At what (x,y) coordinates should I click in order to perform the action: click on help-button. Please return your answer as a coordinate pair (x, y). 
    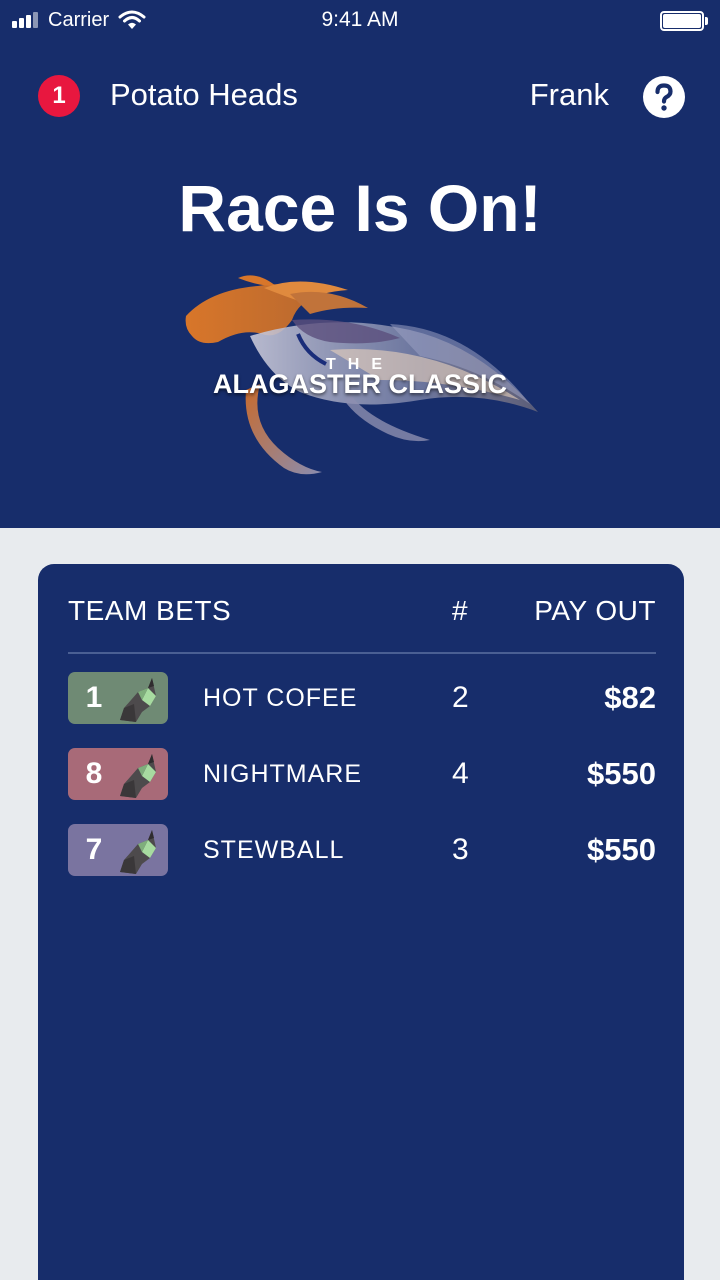
    Looking at the image, I should click on (664, 97).